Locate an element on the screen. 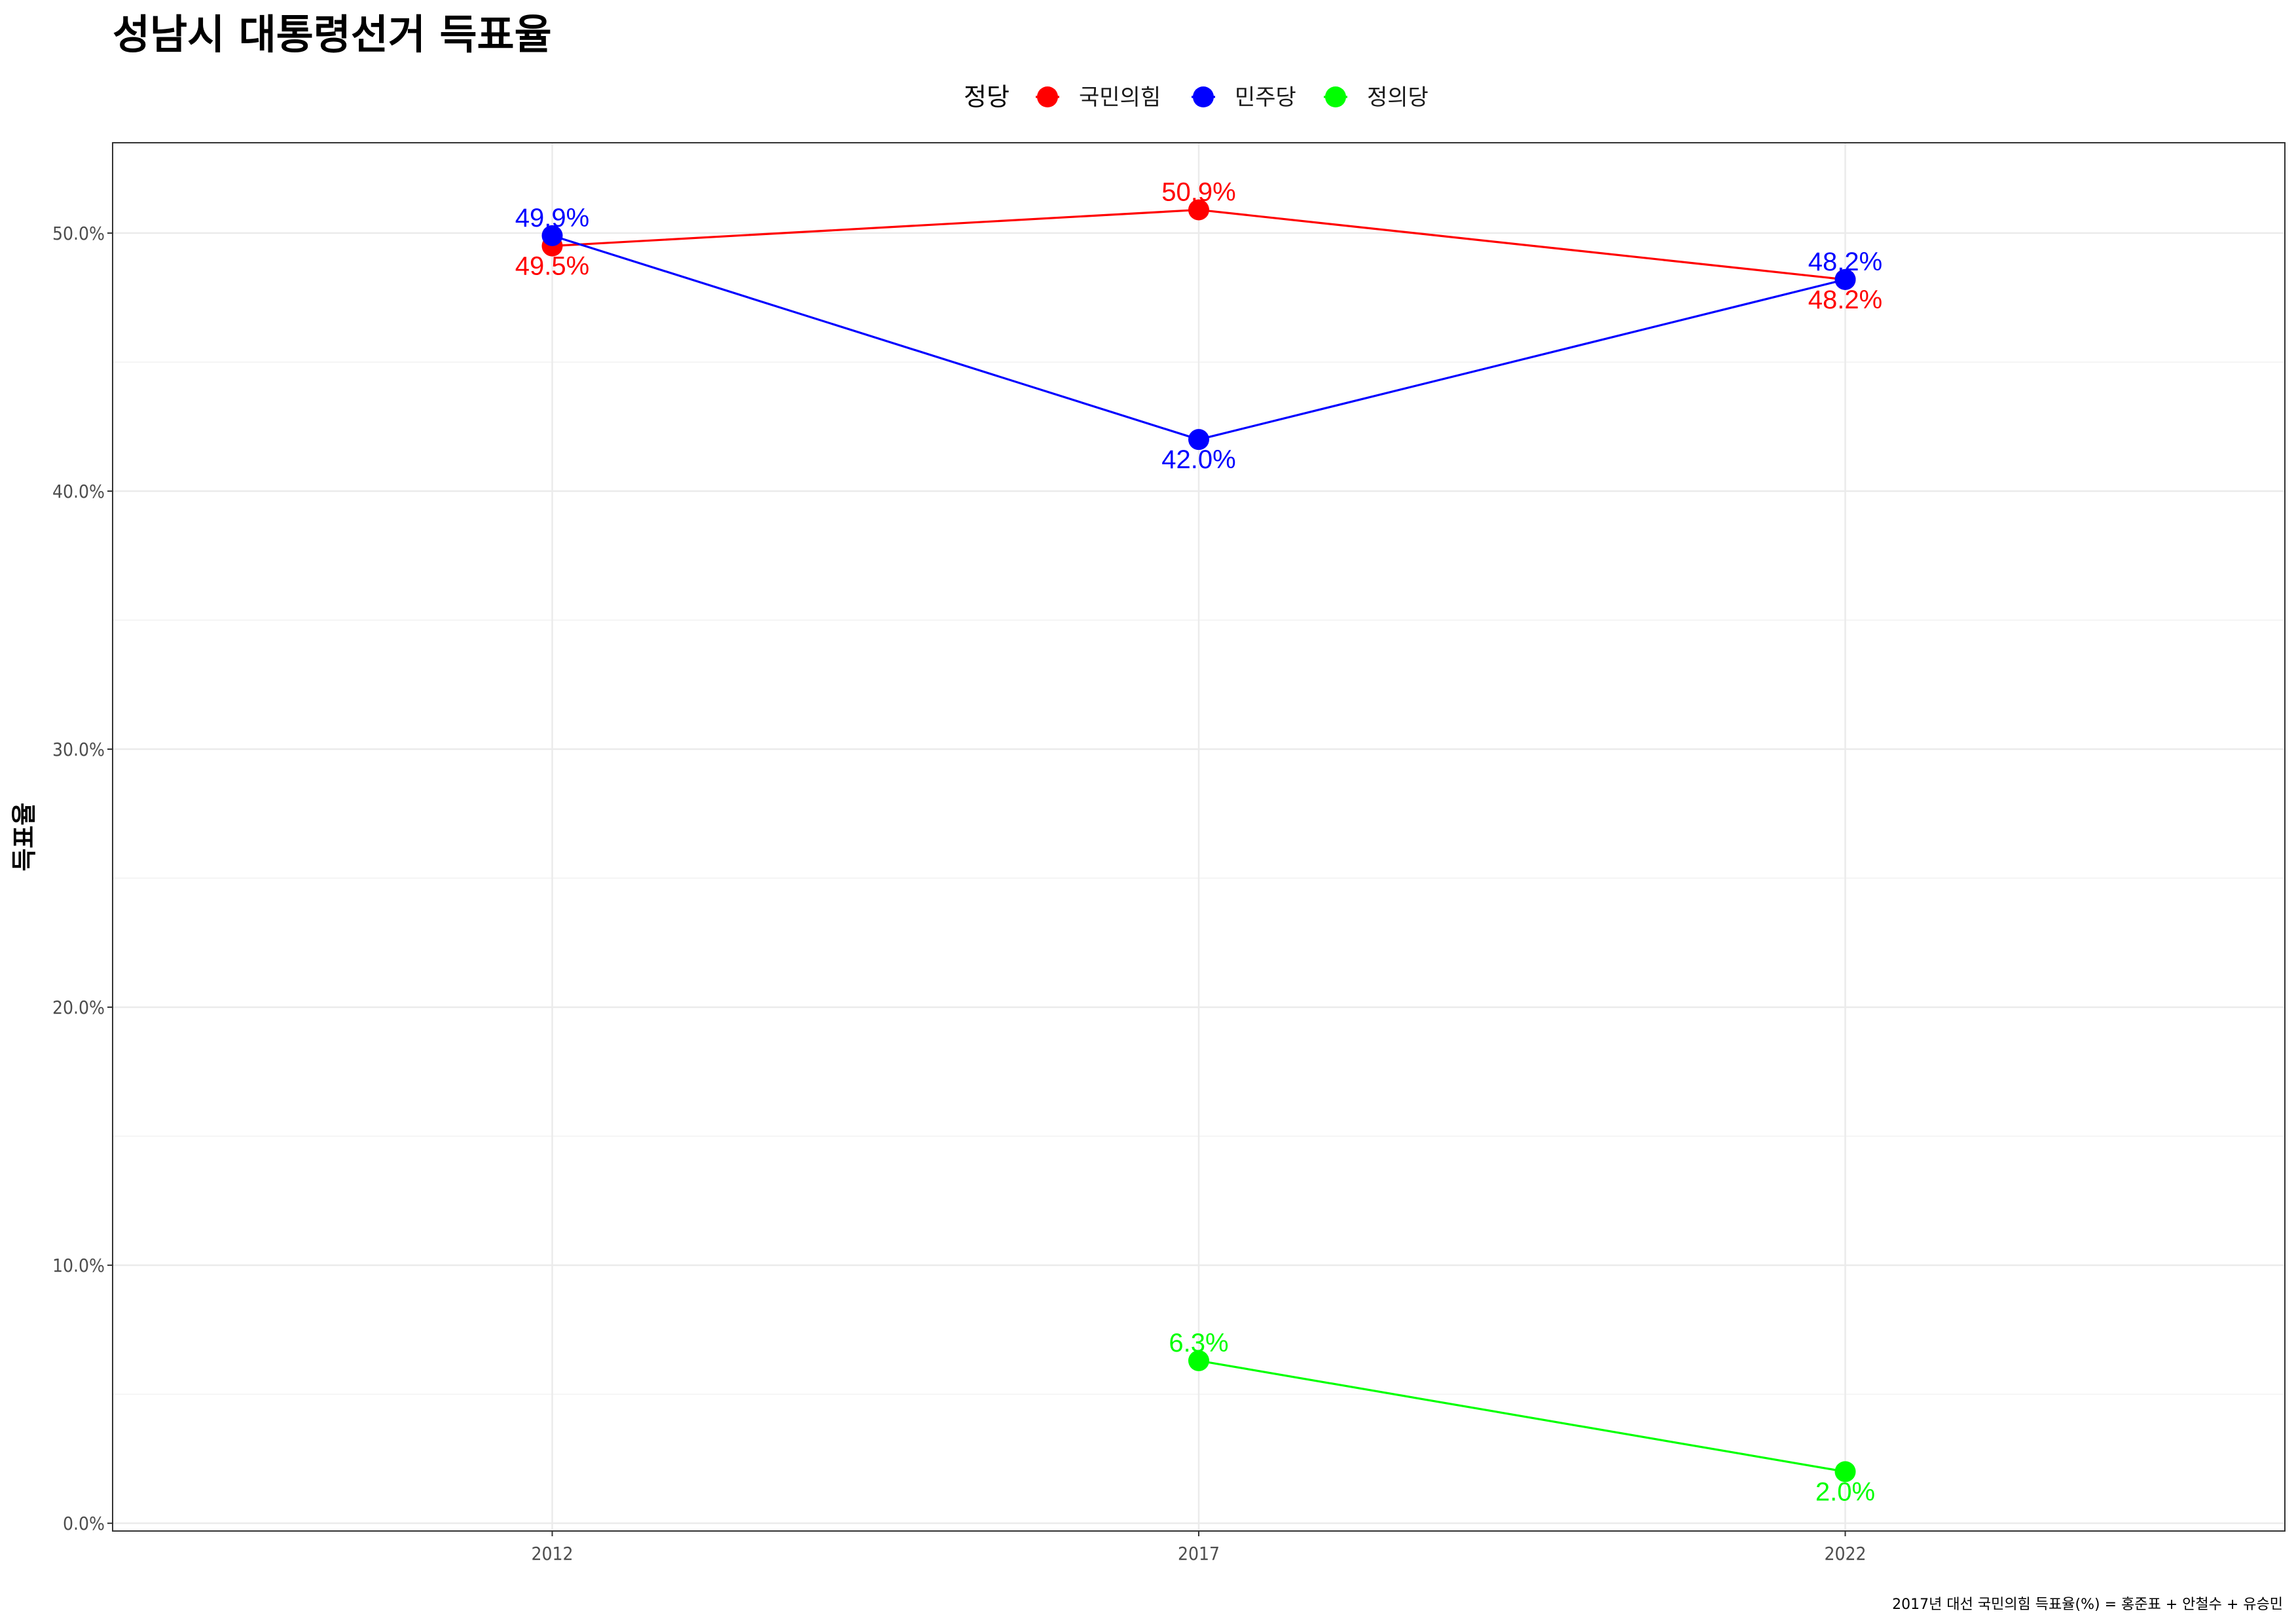  legend-label: 국민의힘 is located at coordinates (1120, 97).